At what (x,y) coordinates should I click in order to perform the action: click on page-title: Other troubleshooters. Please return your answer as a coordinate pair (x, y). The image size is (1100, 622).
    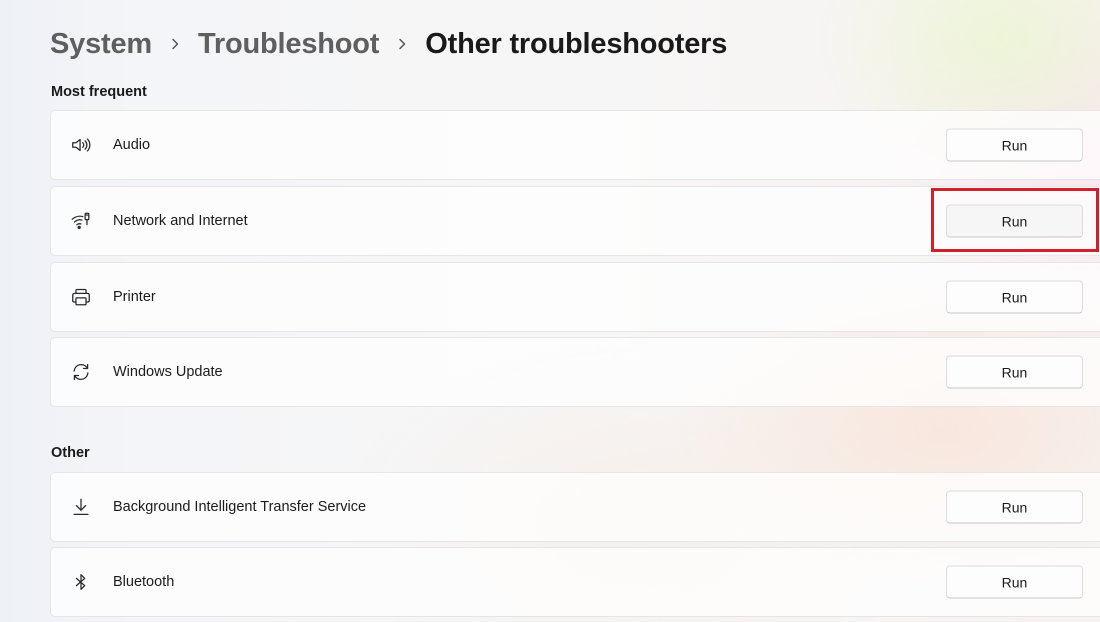
    Looking at the image, I should click on (576, 43).